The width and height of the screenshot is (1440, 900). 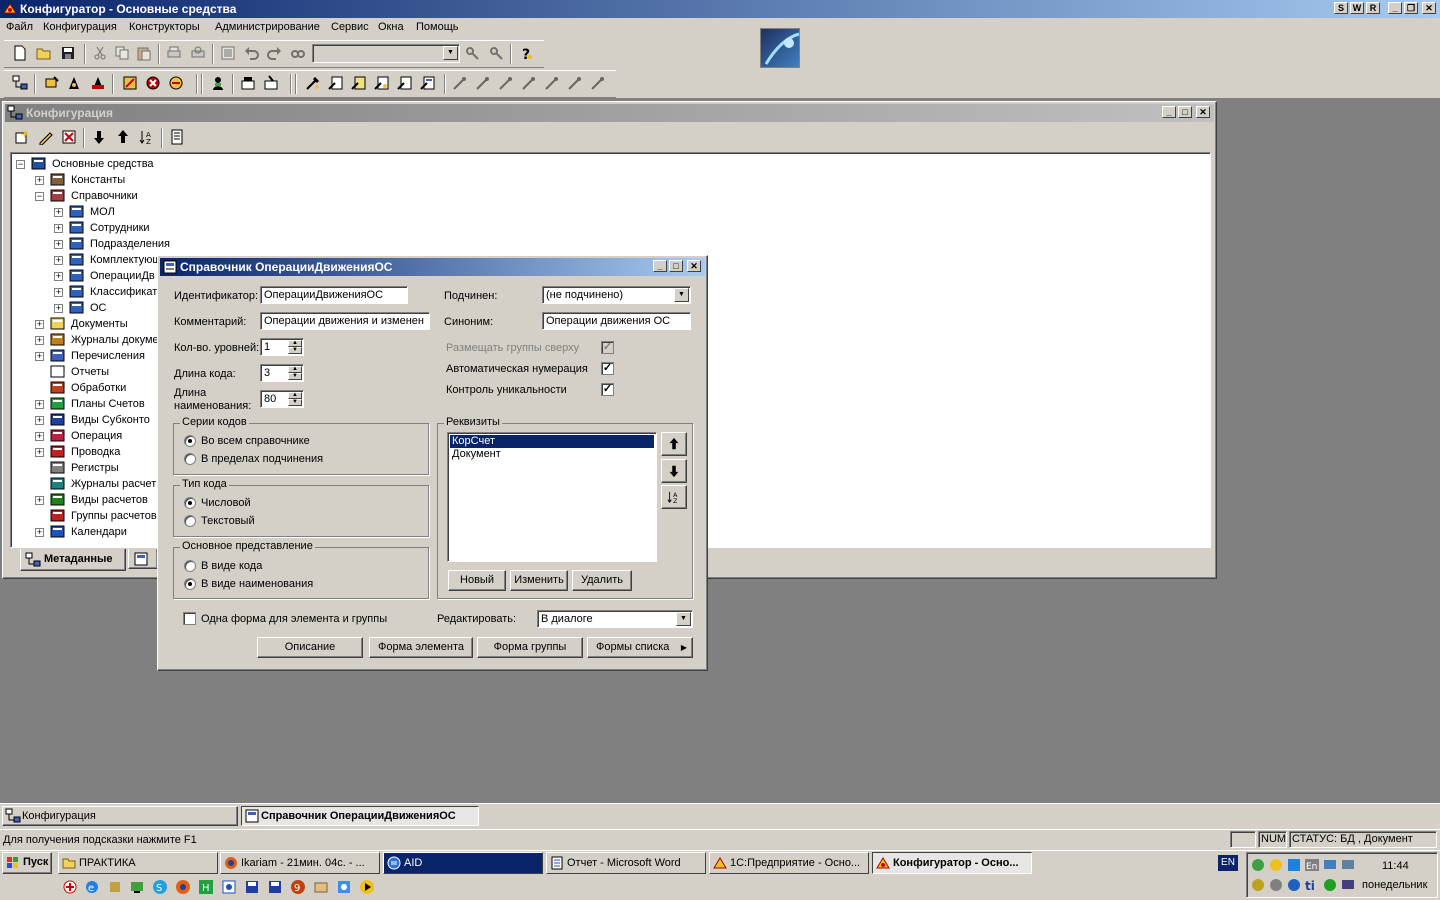 I want to click on close-button: ✕, so click(x=1429, y=8).